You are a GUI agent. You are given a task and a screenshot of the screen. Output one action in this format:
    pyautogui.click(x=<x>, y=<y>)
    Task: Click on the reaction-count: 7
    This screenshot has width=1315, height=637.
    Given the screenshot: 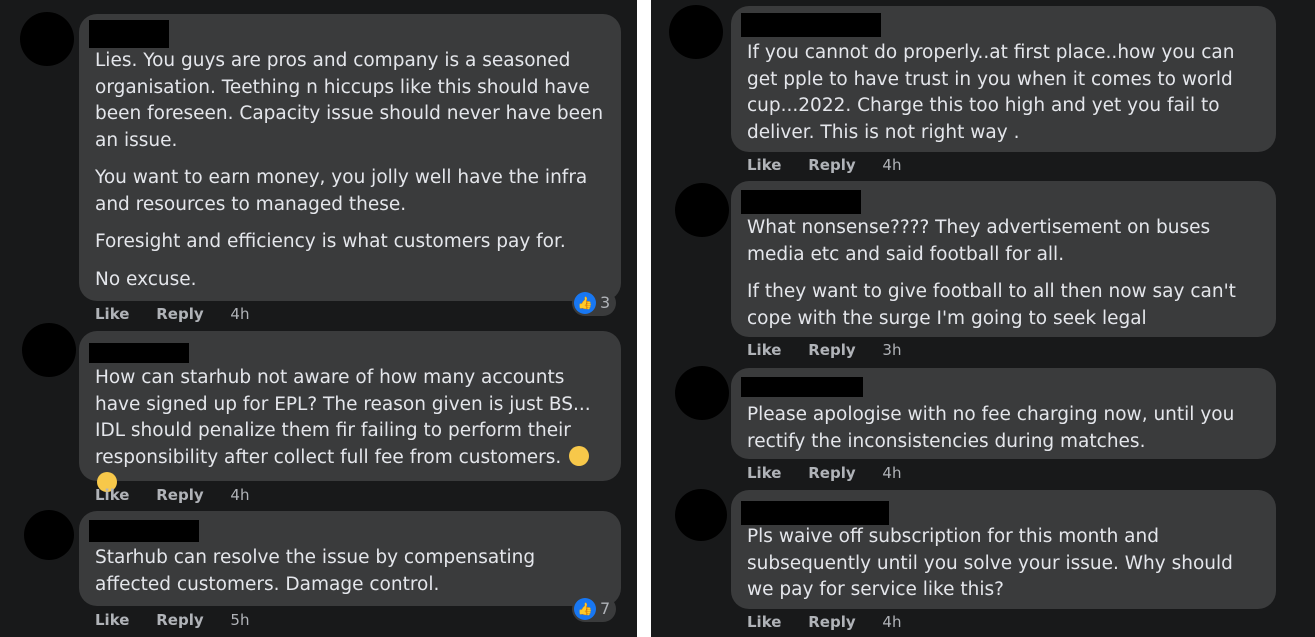 What is the action you would take?
    pyautogui.click(x=605, y=608)
    